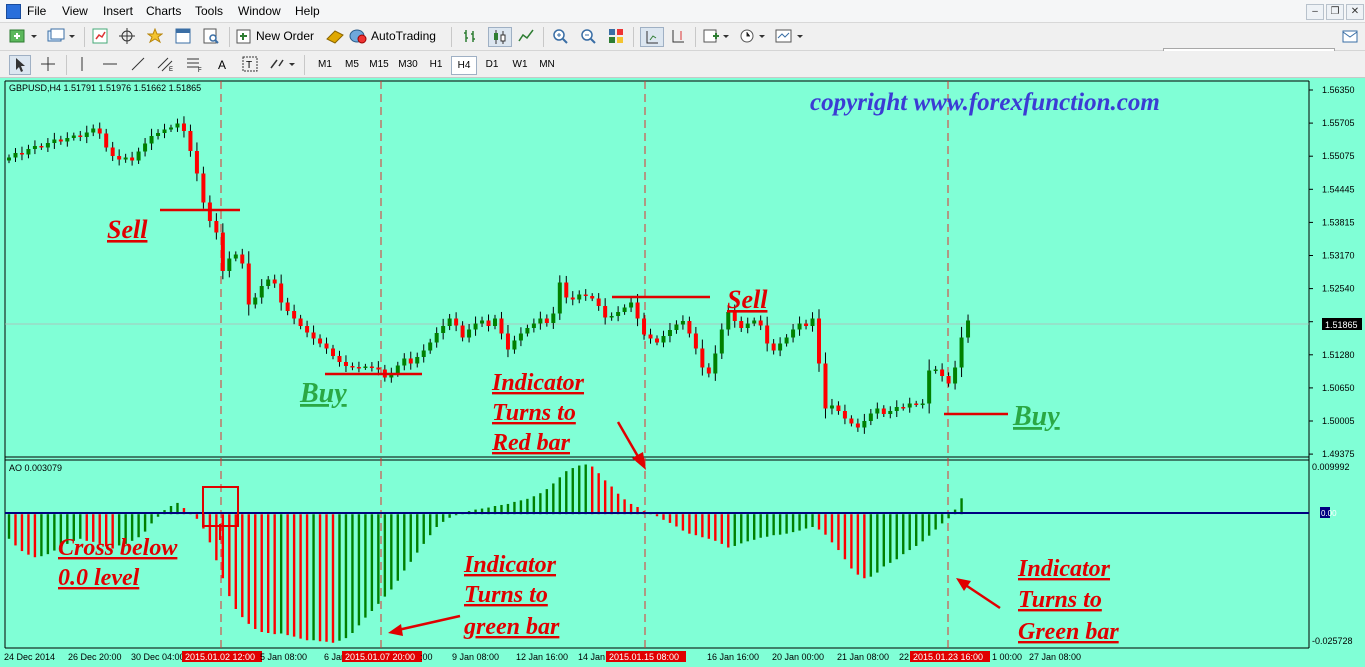 Image resolution: width=1365 pixels, height=667 pixels. What do you see at coordinates (682, 64) in the screenshot?
I see `line-studies-toolbar: E F A T M1 M5 M15 M30 H1 H4 D1 W1 MN` at bounding box center [682, 64].